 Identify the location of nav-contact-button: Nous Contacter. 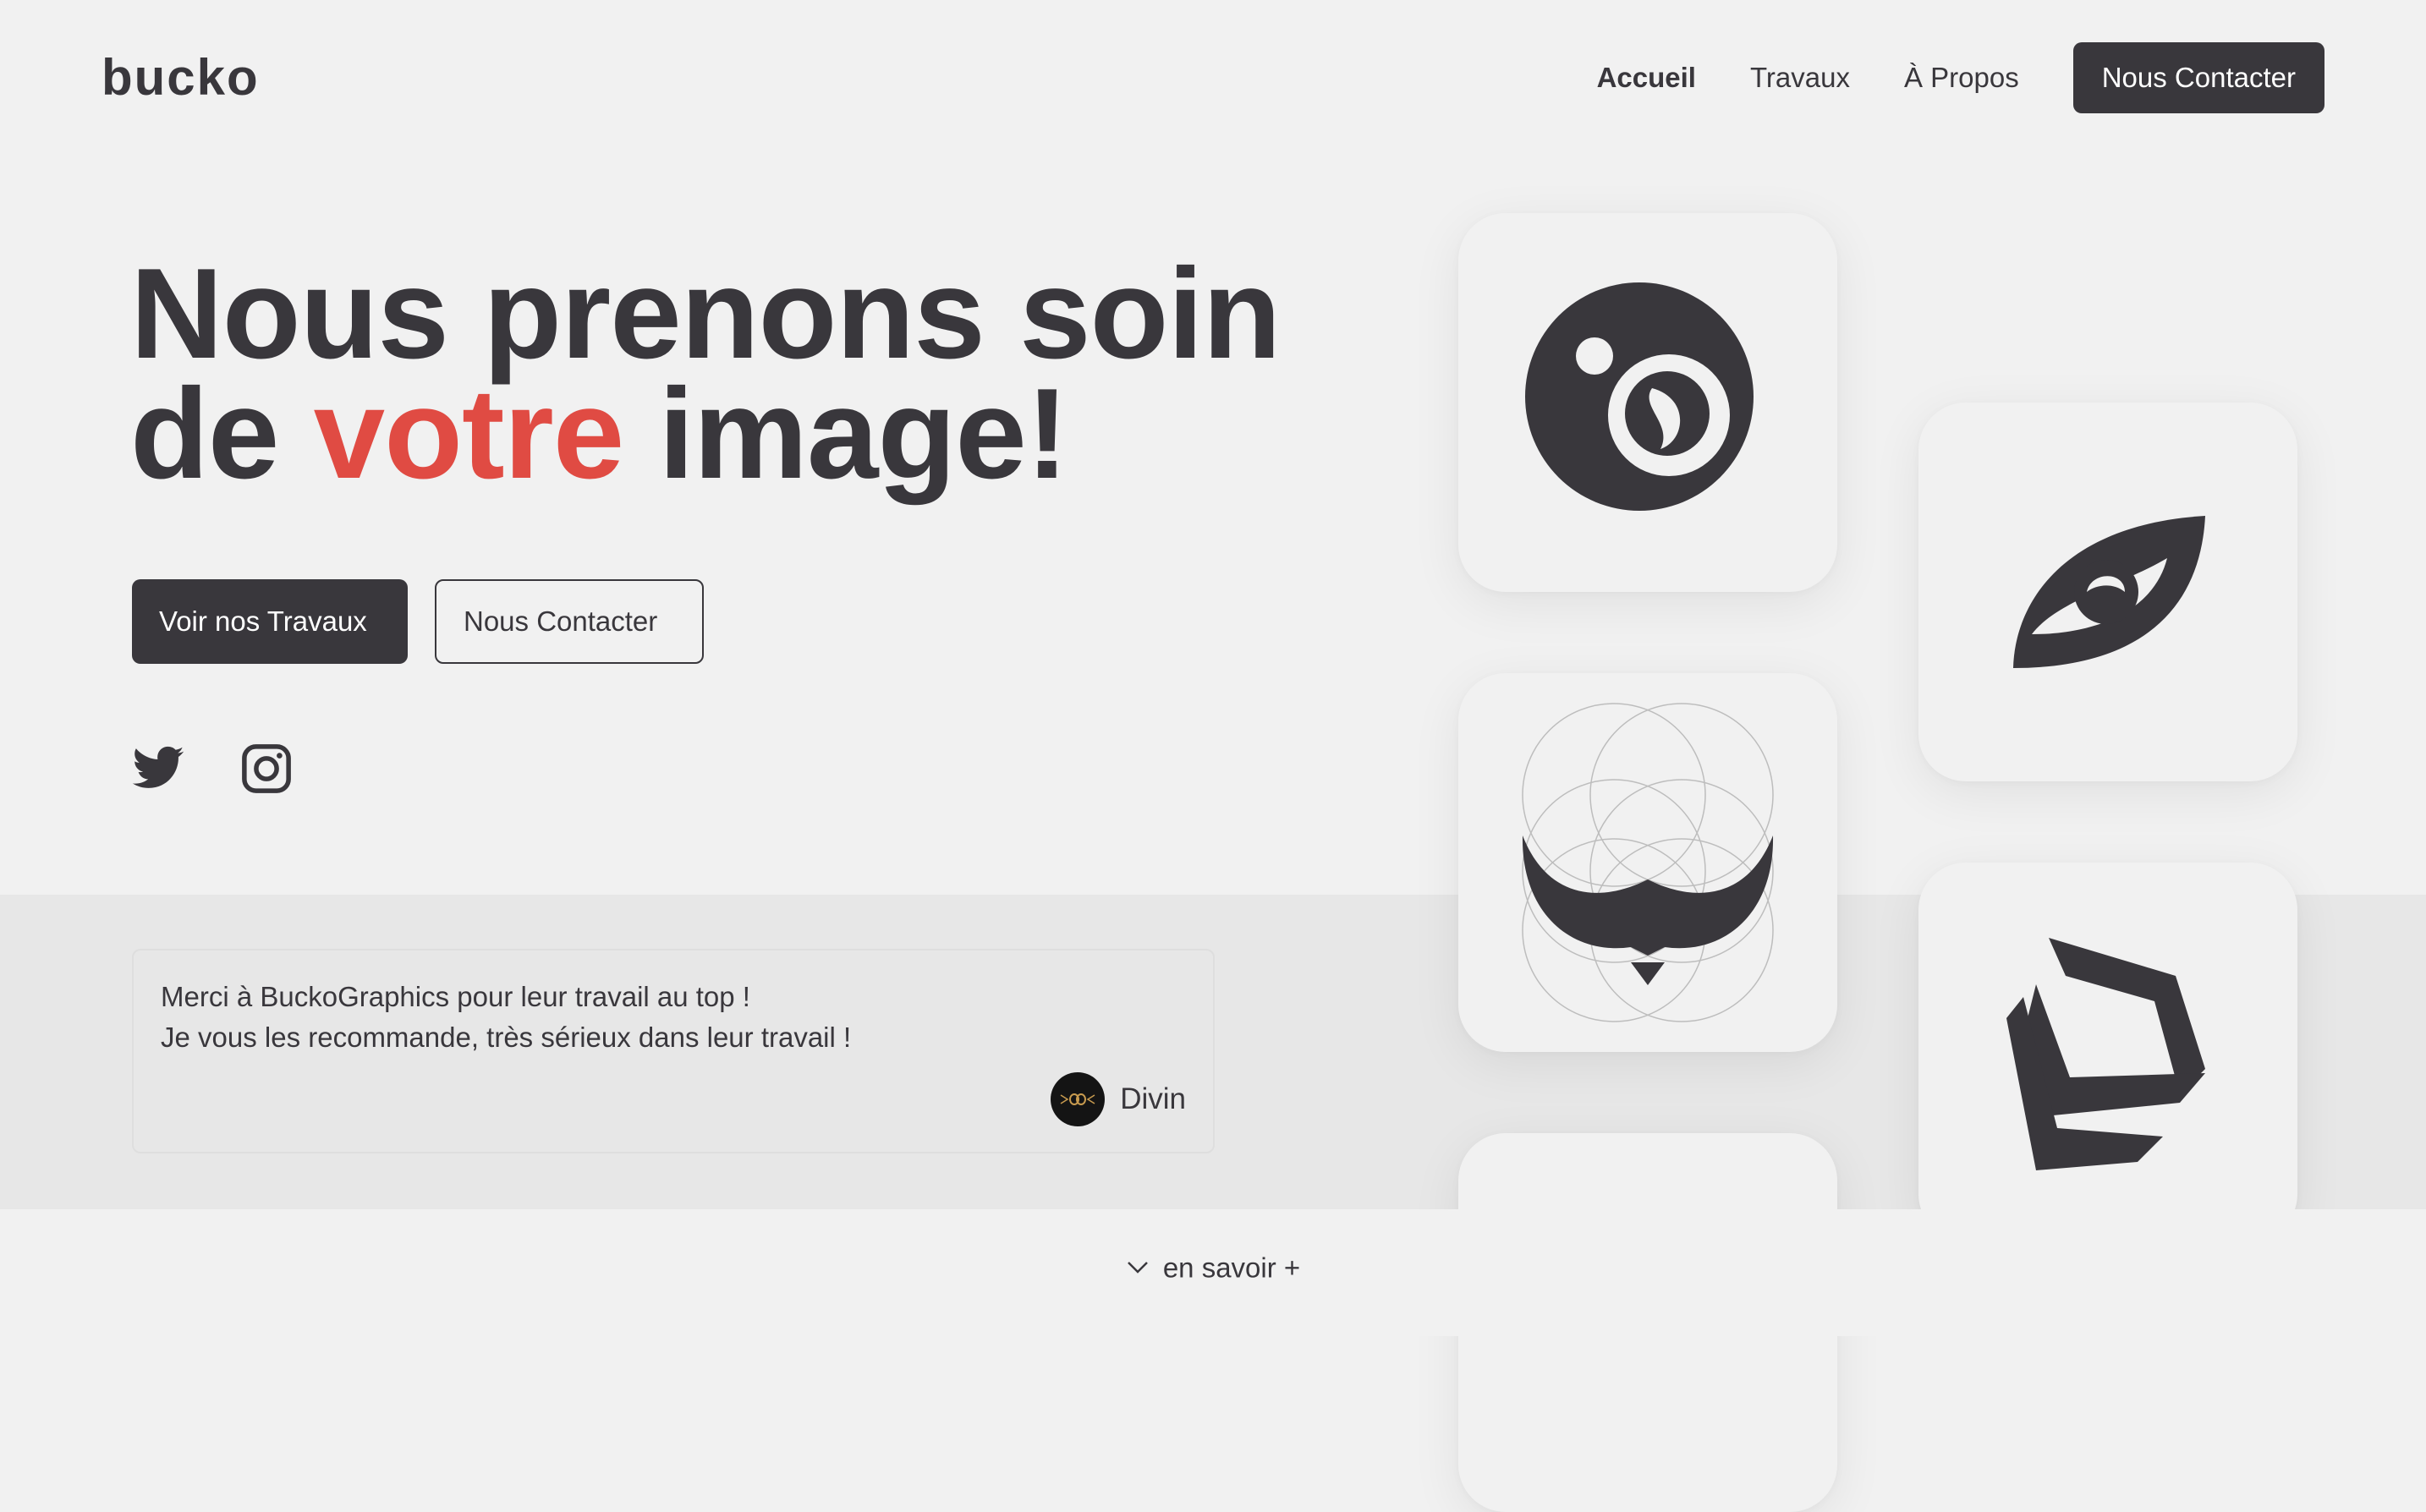
(2198, 77).